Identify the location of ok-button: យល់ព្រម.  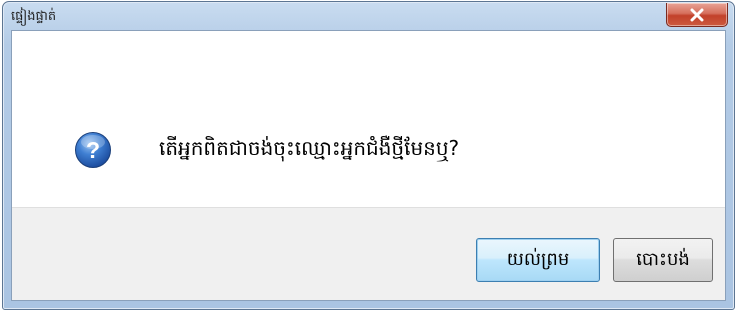
(538, 260).